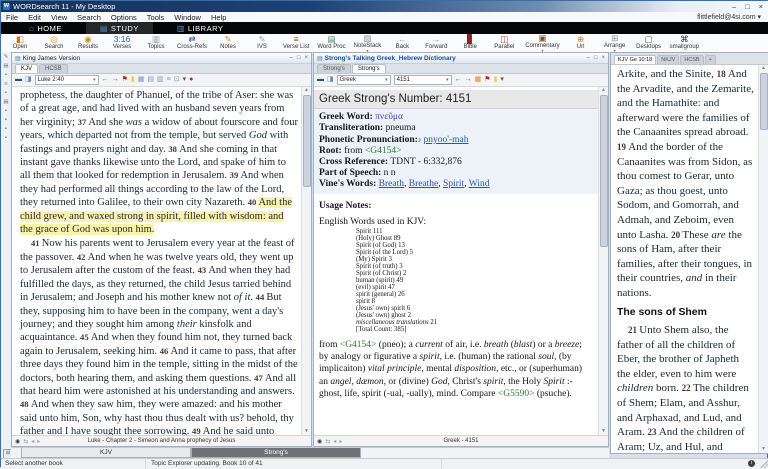 The height and width of the screenshot is (469, 768). I want to click on pane-tool-icon: ▮, so click(496, 80).